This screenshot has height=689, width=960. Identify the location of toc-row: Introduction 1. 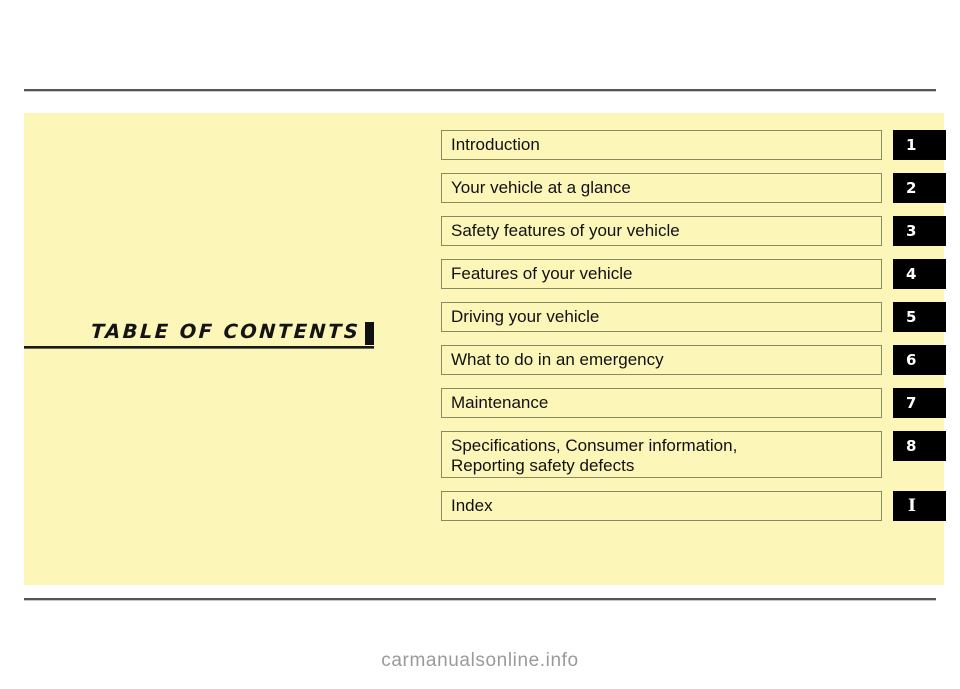
(693, 145).